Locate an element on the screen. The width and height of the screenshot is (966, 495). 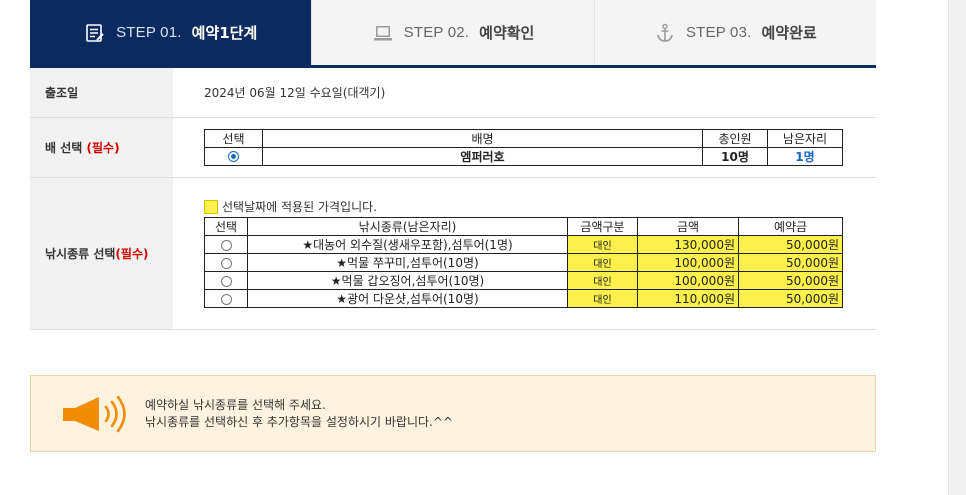
fishing-type: ★먹물 쭈꾸미,섬투어(10명) is located at coordinates (407, 262).